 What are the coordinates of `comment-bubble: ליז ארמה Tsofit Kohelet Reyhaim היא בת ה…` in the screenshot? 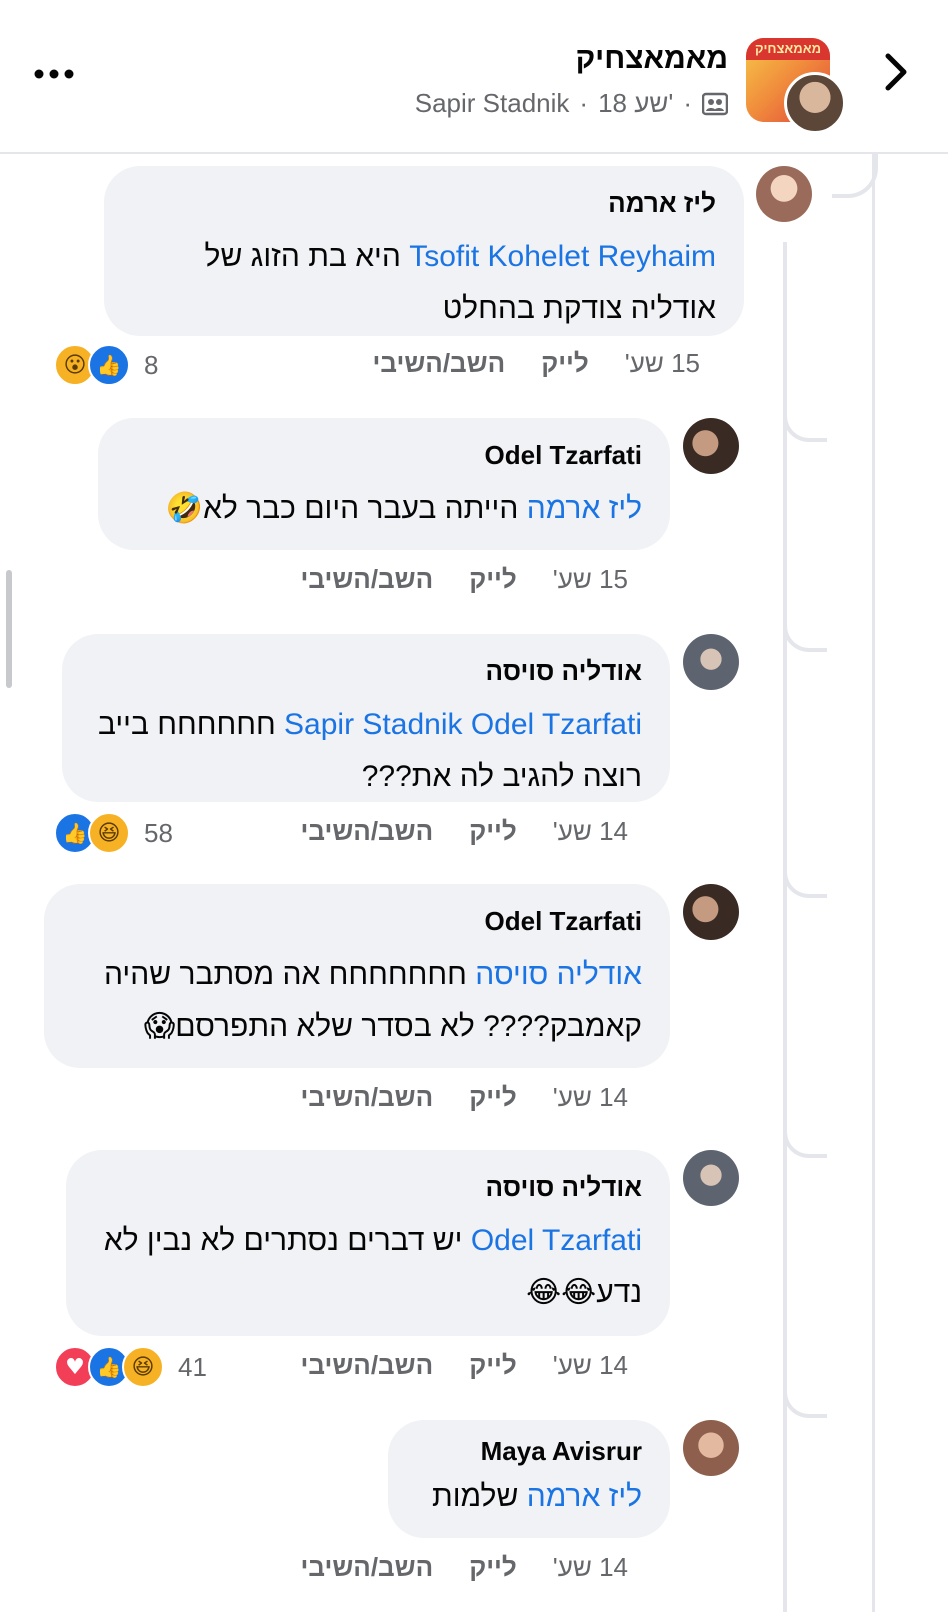 It's located at (424, 251).